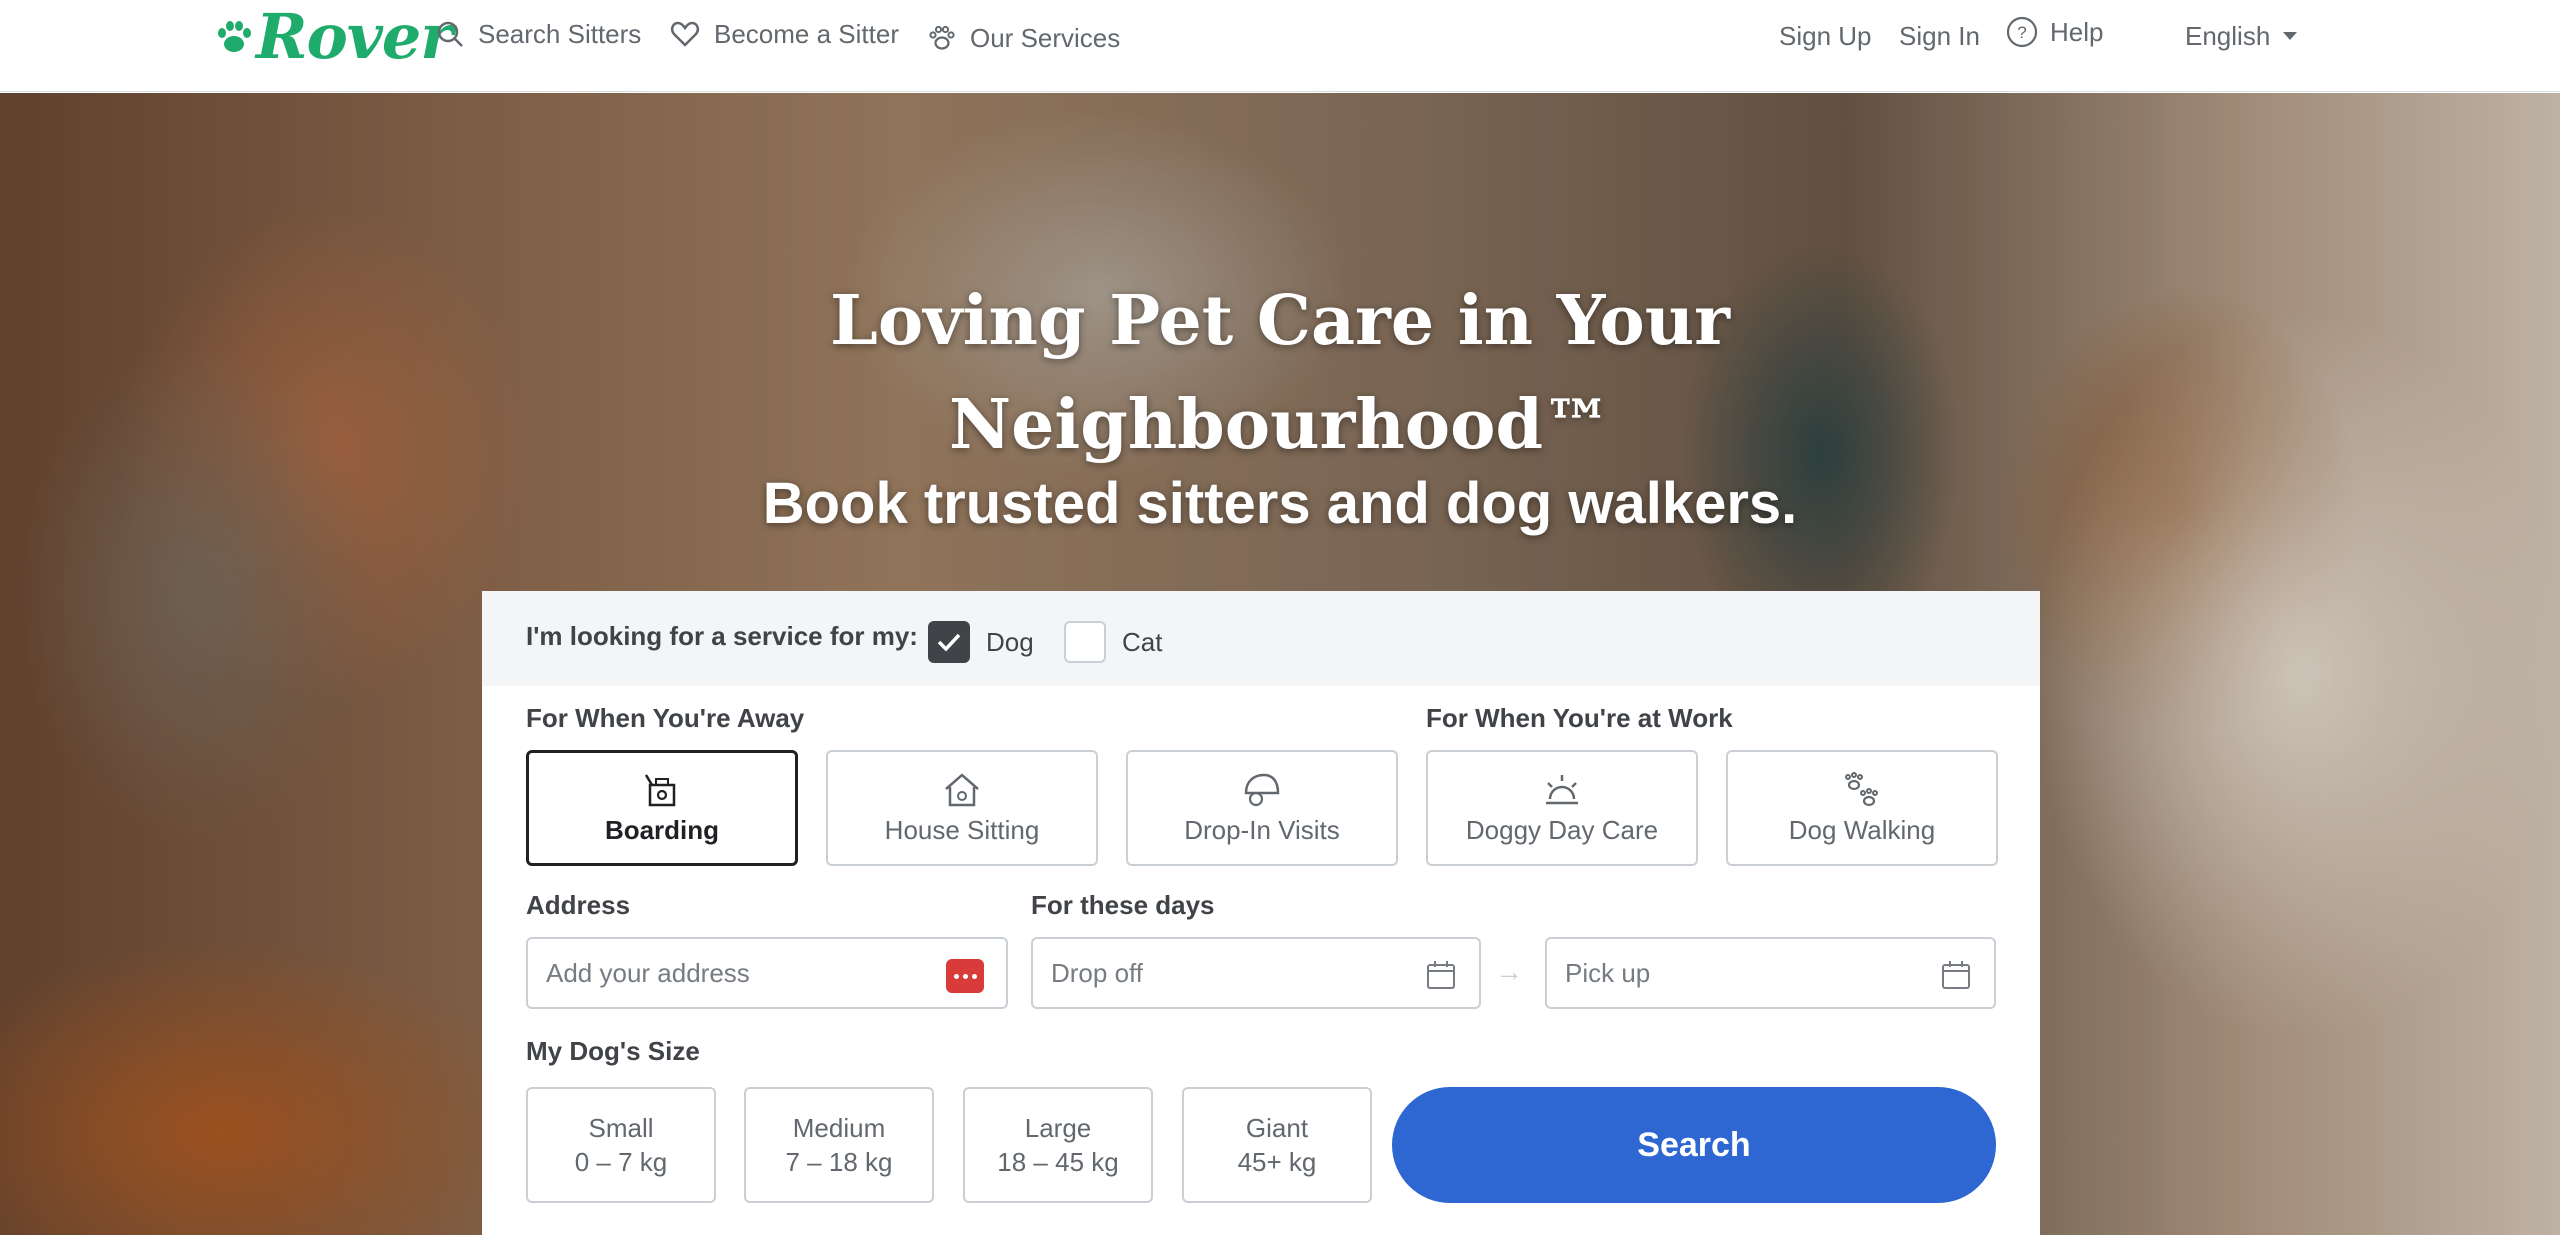 The width and height of the screenshot is (2560, 1235). What do you see at coordinates (1097, 972) in the screenshot?
I see `drop-off-placeholder: Drop off` at bounding box center [1097, 972].